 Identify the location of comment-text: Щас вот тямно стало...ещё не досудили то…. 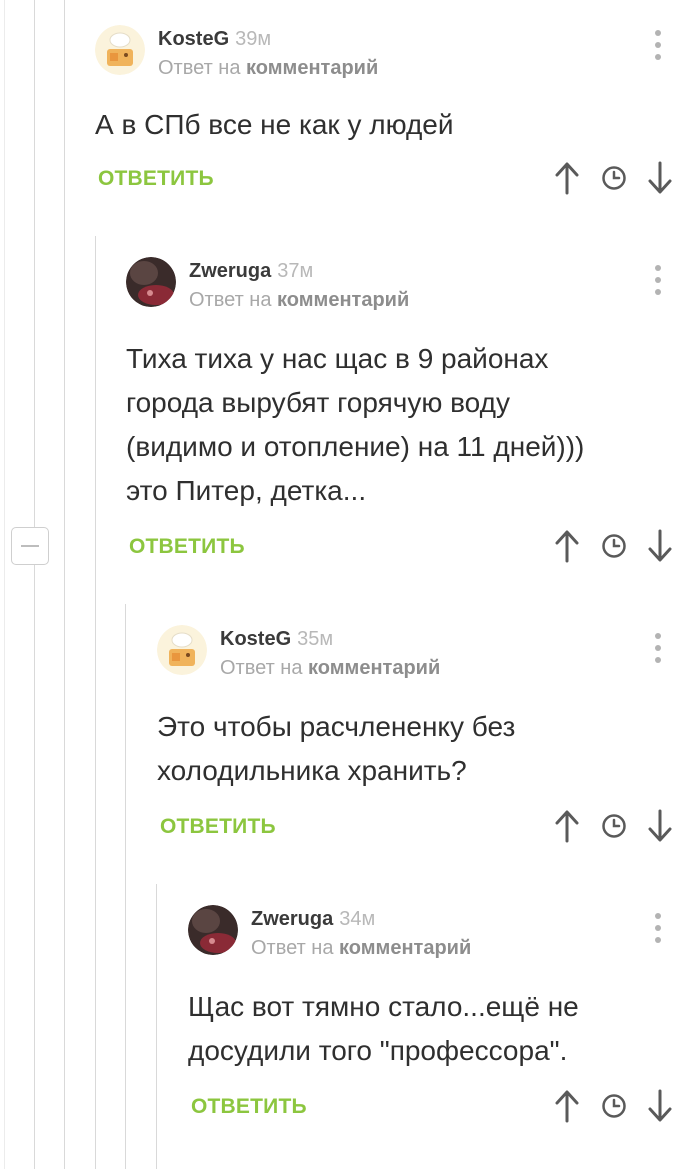
(383, 1029).